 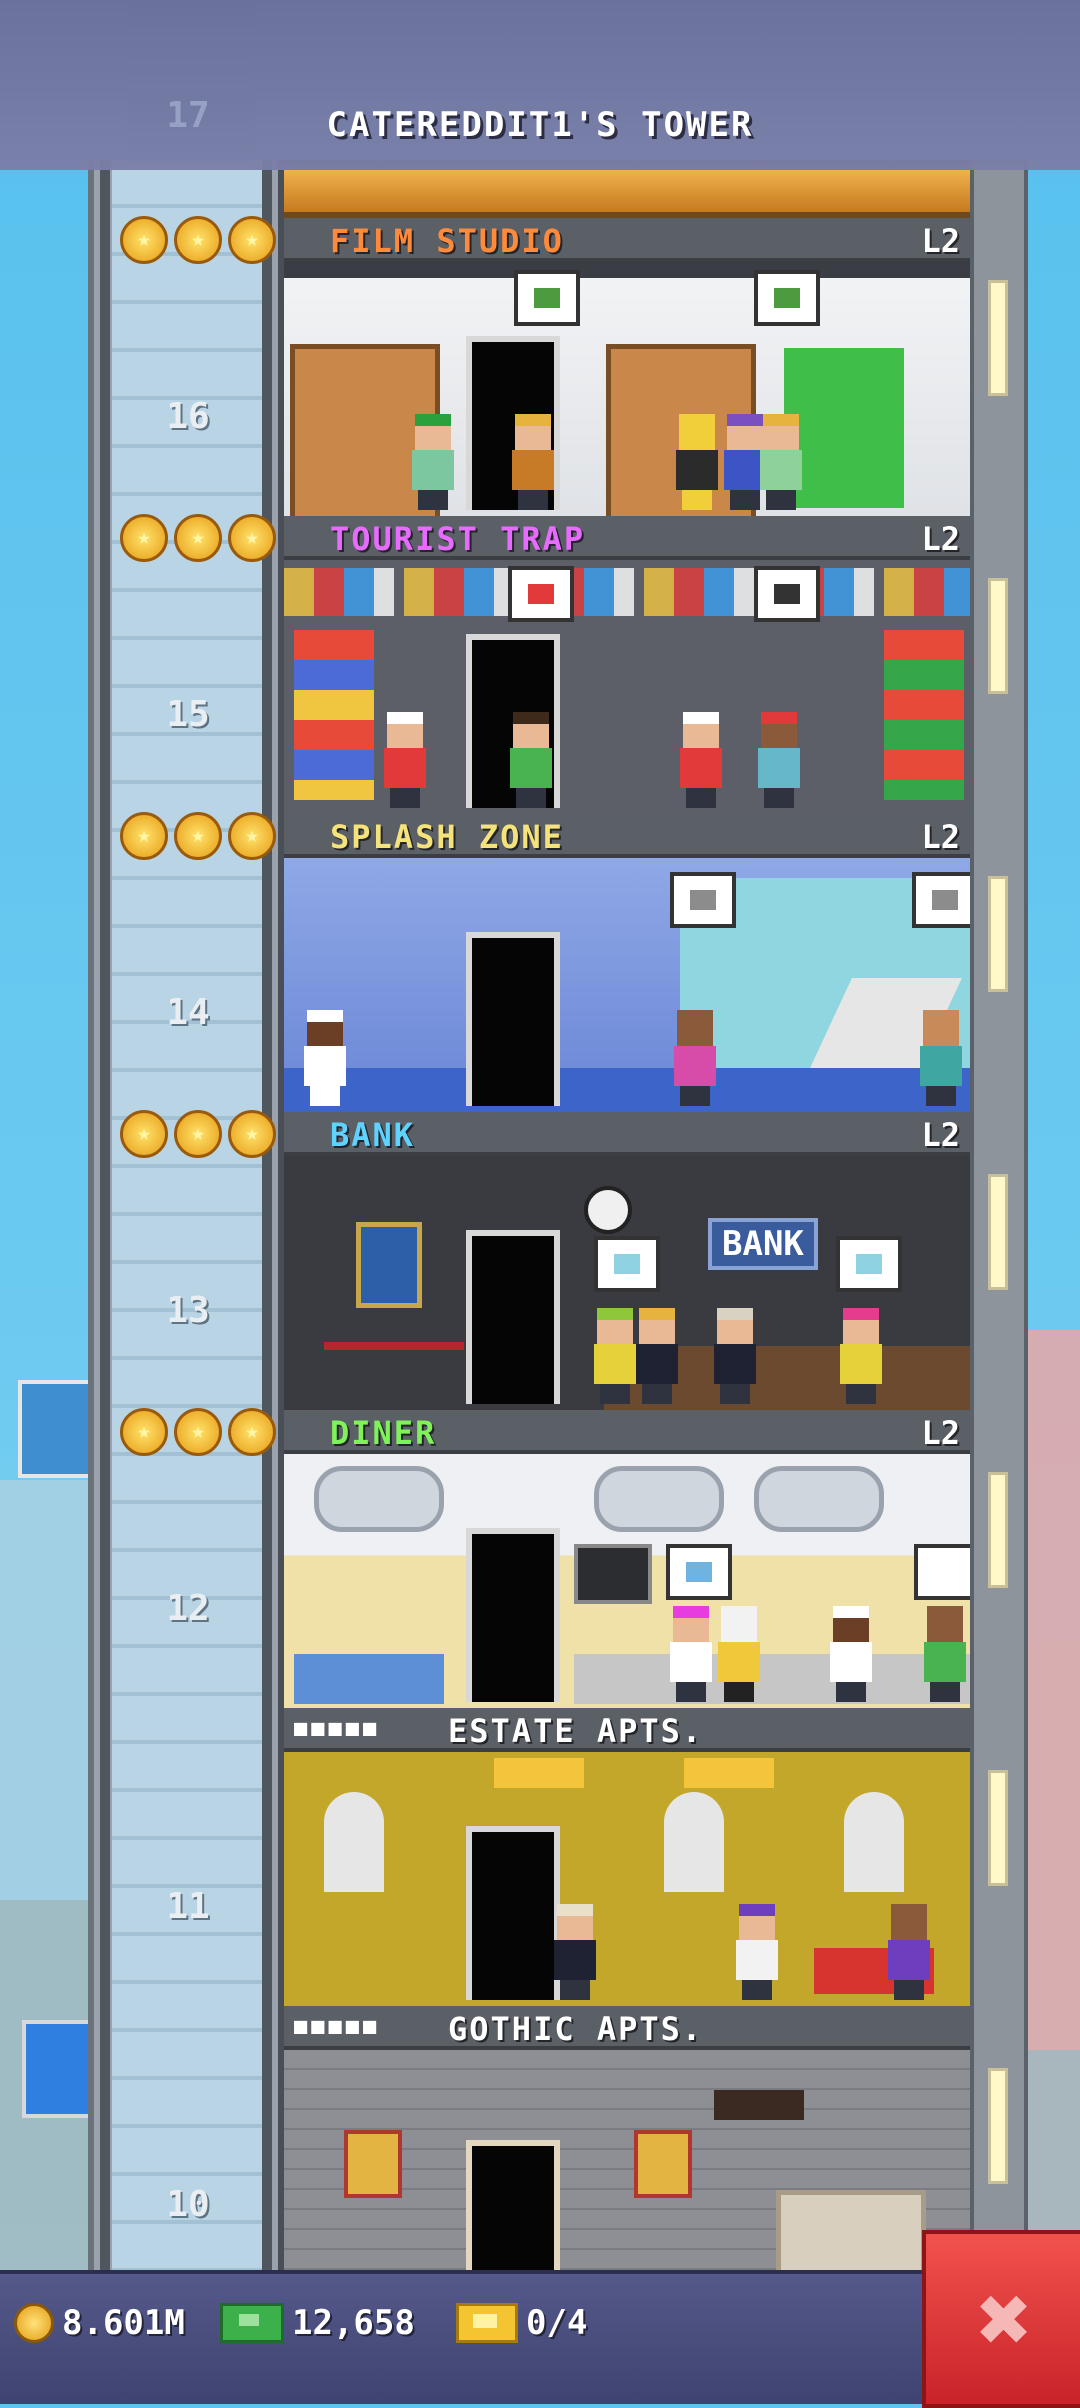 I want to click on floor-number: 11, so click(x=188, y=1906).